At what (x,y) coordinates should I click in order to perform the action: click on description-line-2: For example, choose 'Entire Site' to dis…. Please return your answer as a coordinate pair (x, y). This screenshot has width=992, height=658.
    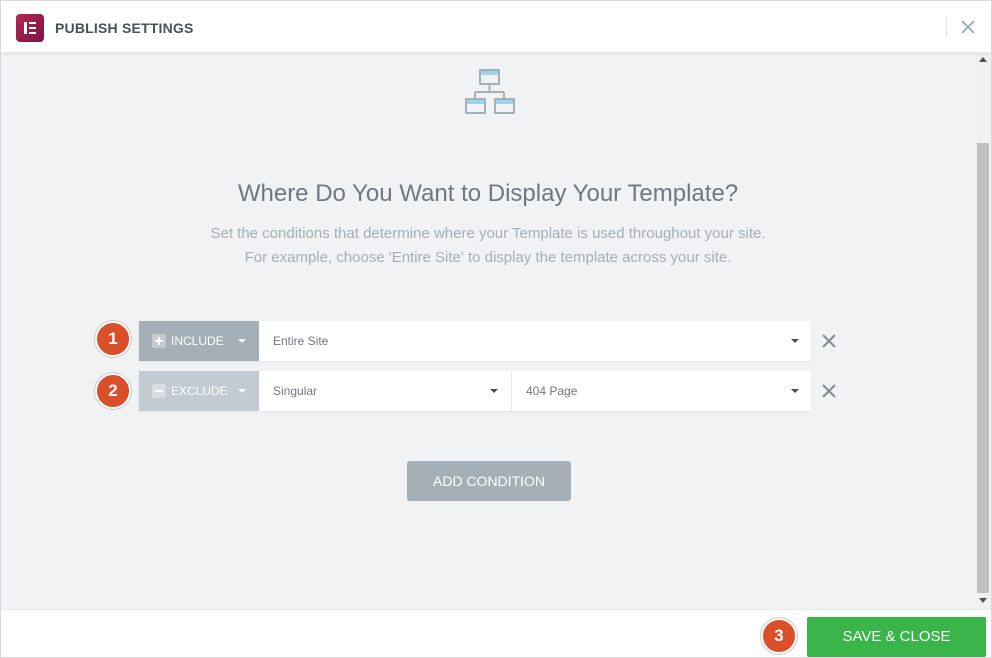
    Looking at the image, I should click on (488, 257).